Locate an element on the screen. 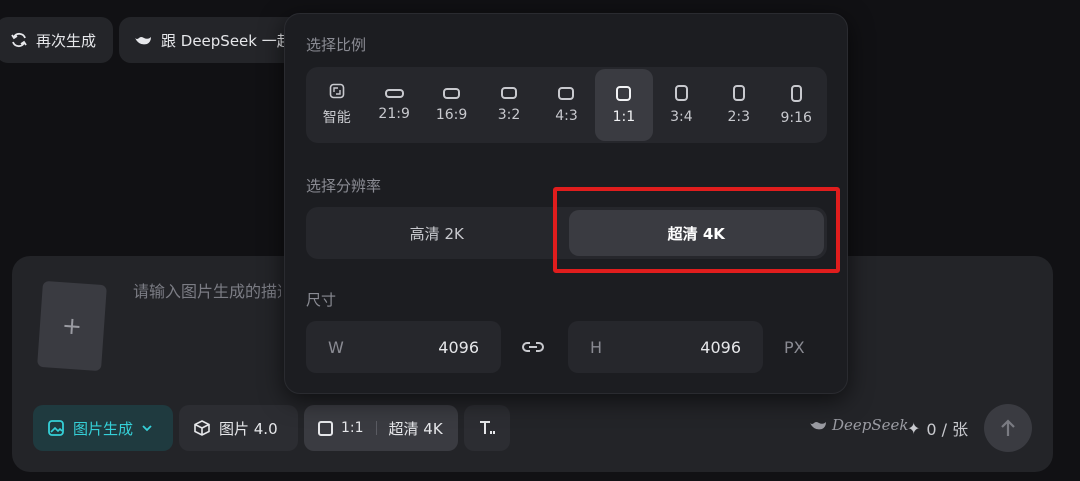  resolution-value: 超清 4K is located at coordinates (415, 428).